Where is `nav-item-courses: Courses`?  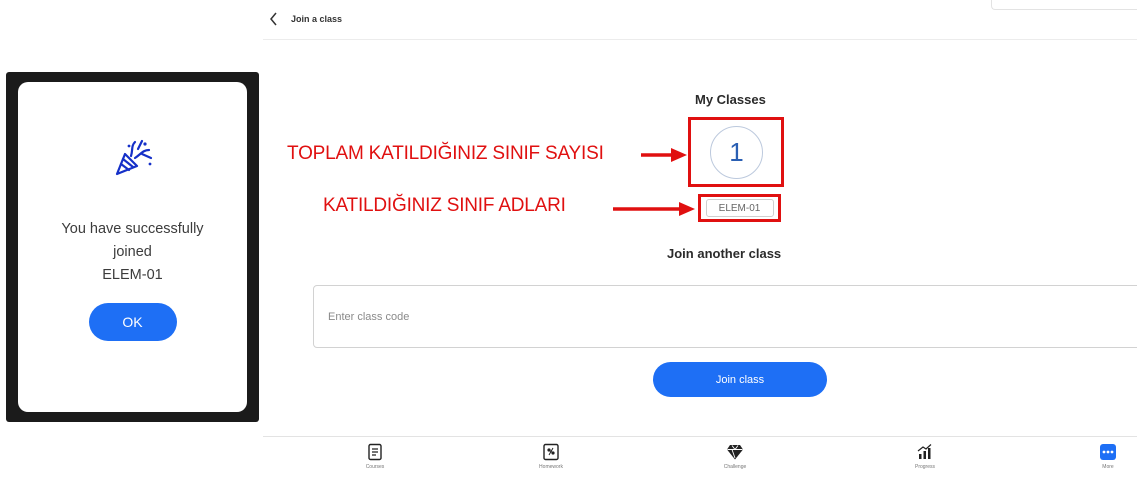
nav-item-courses: Courses is located at coordinates (375, 456).